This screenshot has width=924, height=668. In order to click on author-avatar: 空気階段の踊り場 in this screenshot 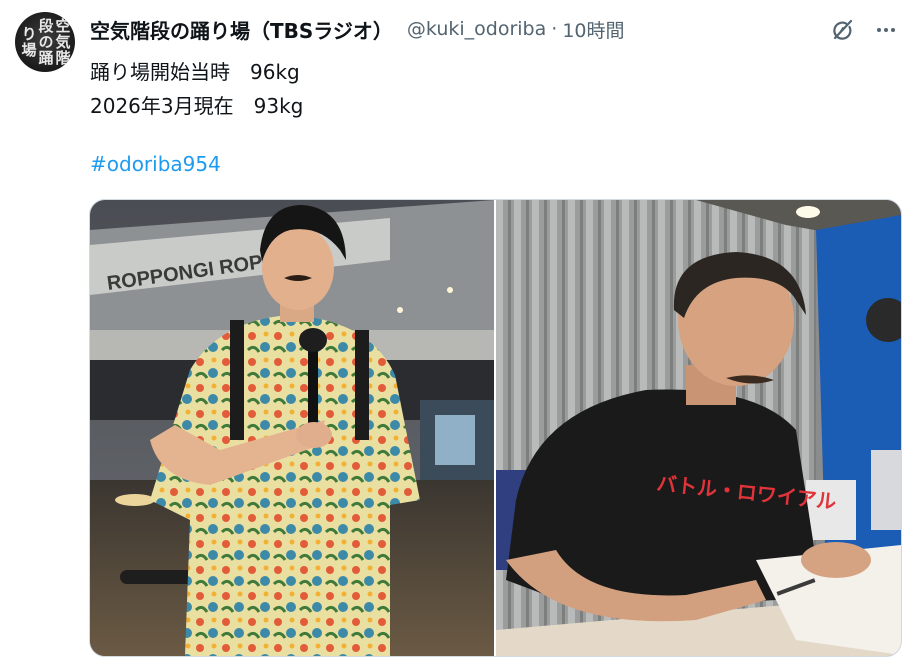, I will do `click(45, 42)`.